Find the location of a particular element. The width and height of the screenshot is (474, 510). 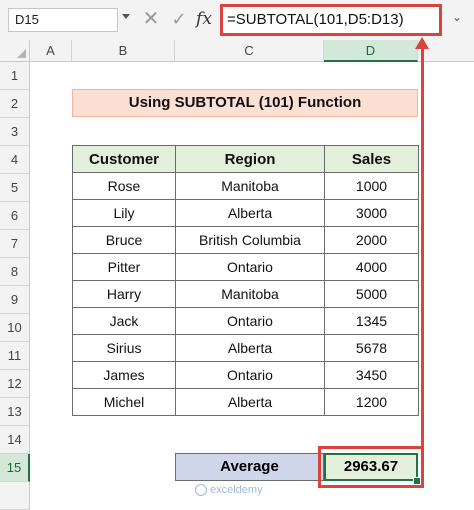

cell-customer: Harry is located at coordinates (124, 294).